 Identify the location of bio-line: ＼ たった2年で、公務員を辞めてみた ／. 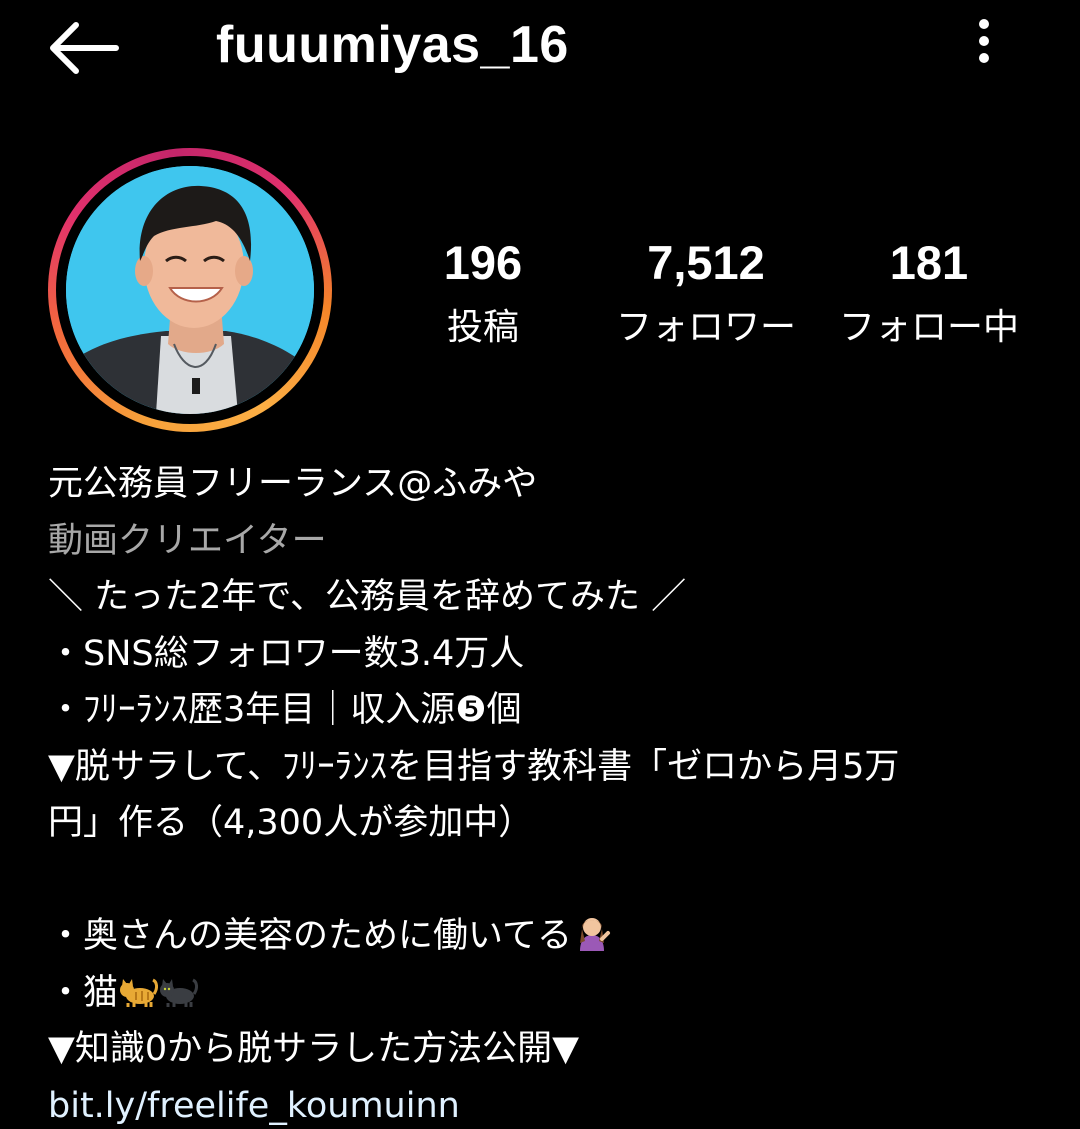
(367, 597).